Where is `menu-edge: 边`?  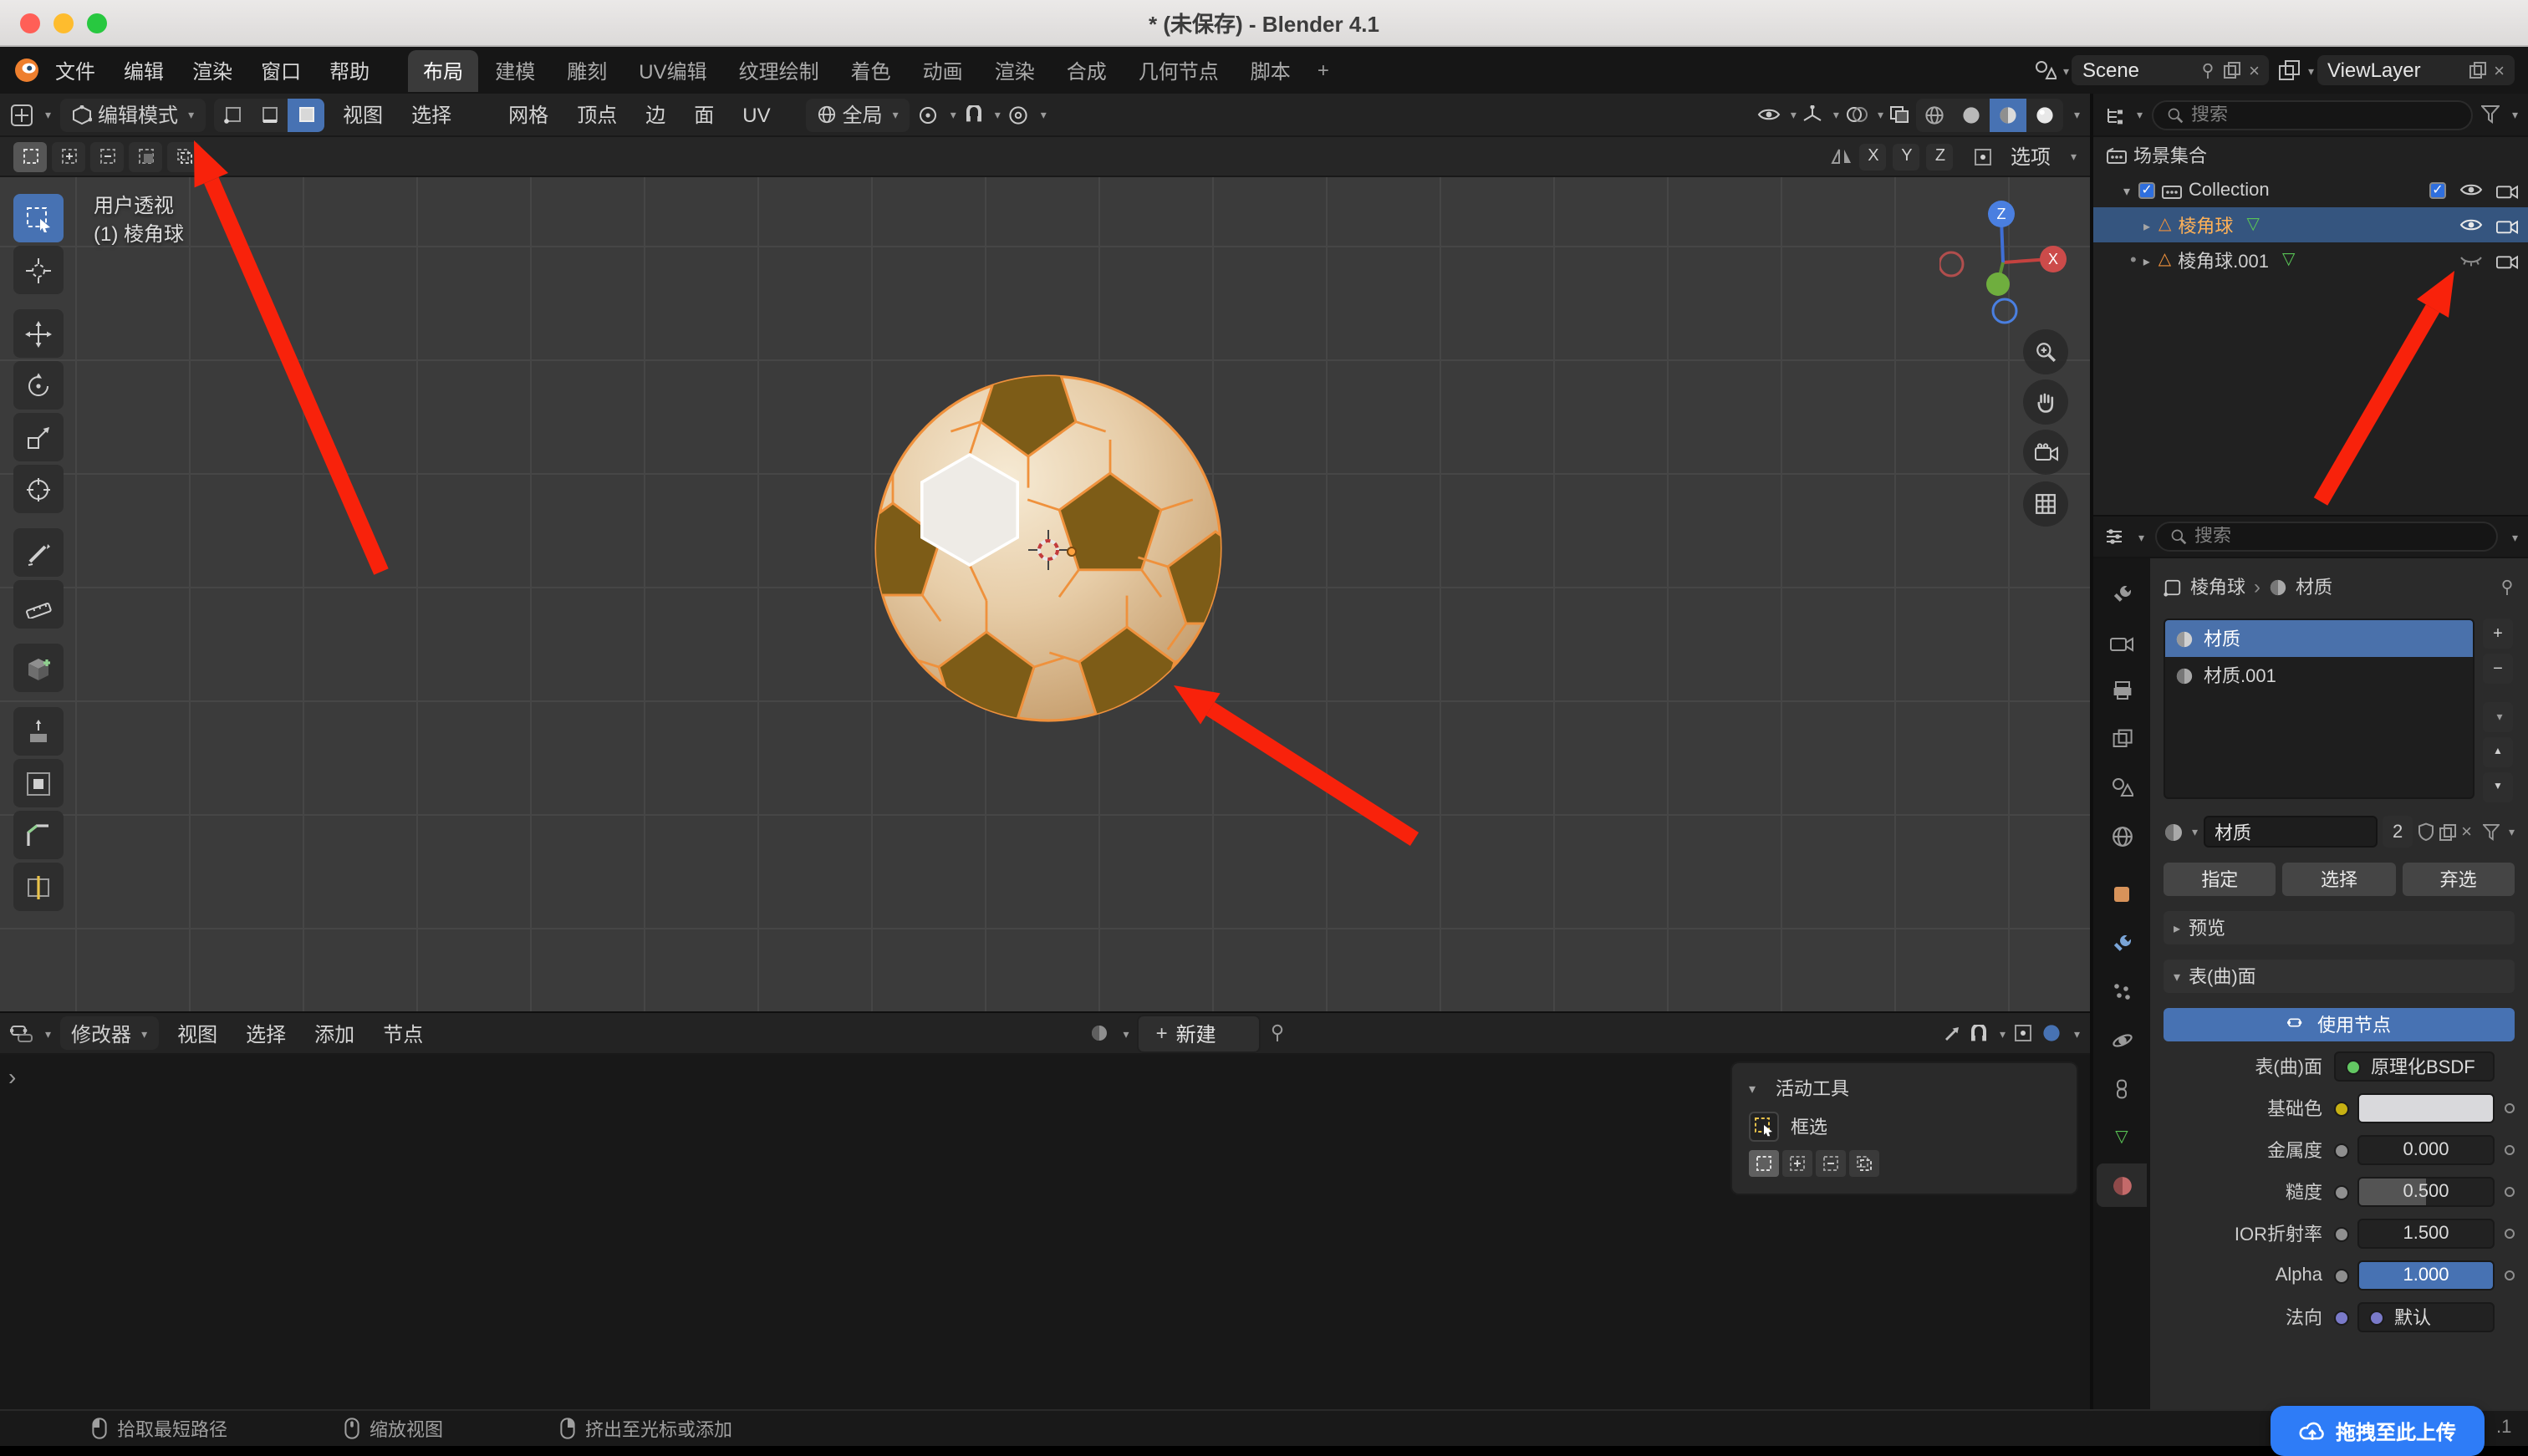 menu-edge: 边 is located at coordinates (655, 114).